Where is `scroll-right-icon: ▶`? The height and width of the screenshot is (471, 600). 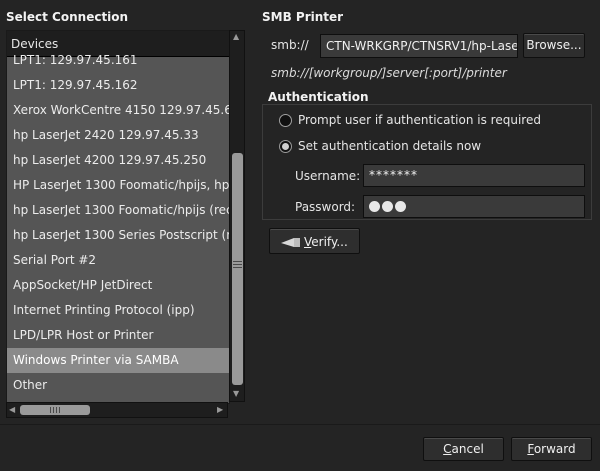 scroll-right-icon: ▶ is located at coordinates (220, 409).